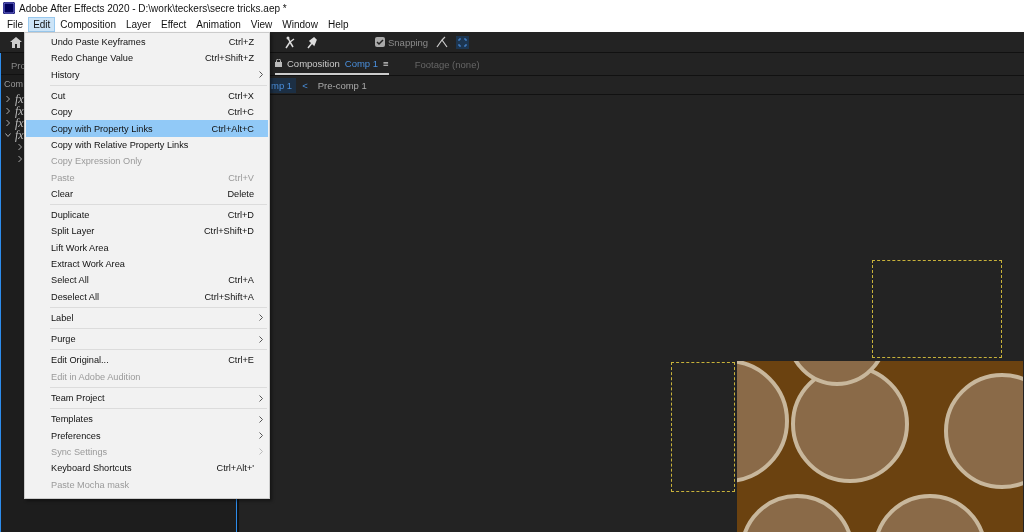 The width and height of the screenshot is (1024, 532). What do you see at coordinates (386, 63) in the screenshot?
I see `panel-menu-icon: ≡` at bounding box center [386, 63].